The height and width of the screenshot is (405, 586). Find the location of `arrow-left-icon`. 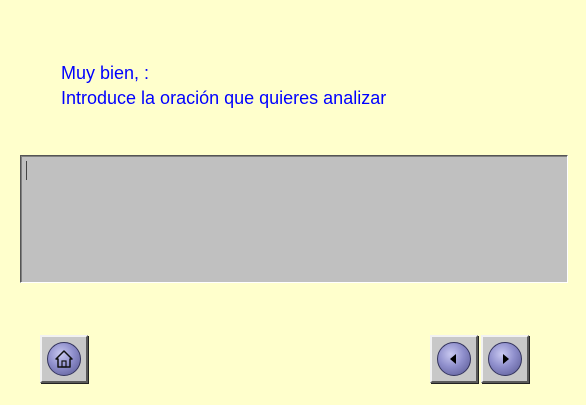

arrow-left-icon is located at coordinates (454, 359).